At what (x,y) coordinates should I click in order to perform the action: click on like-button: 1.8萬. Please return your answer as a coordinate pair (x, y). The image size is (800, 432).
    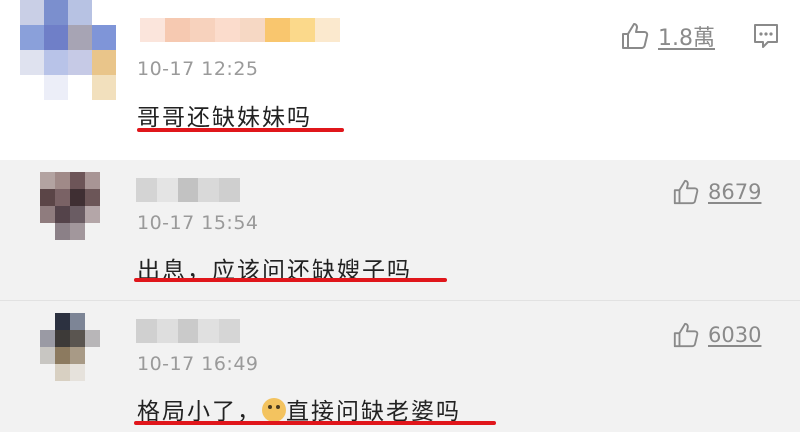
    Looking at the image, I should click on (667, 36).